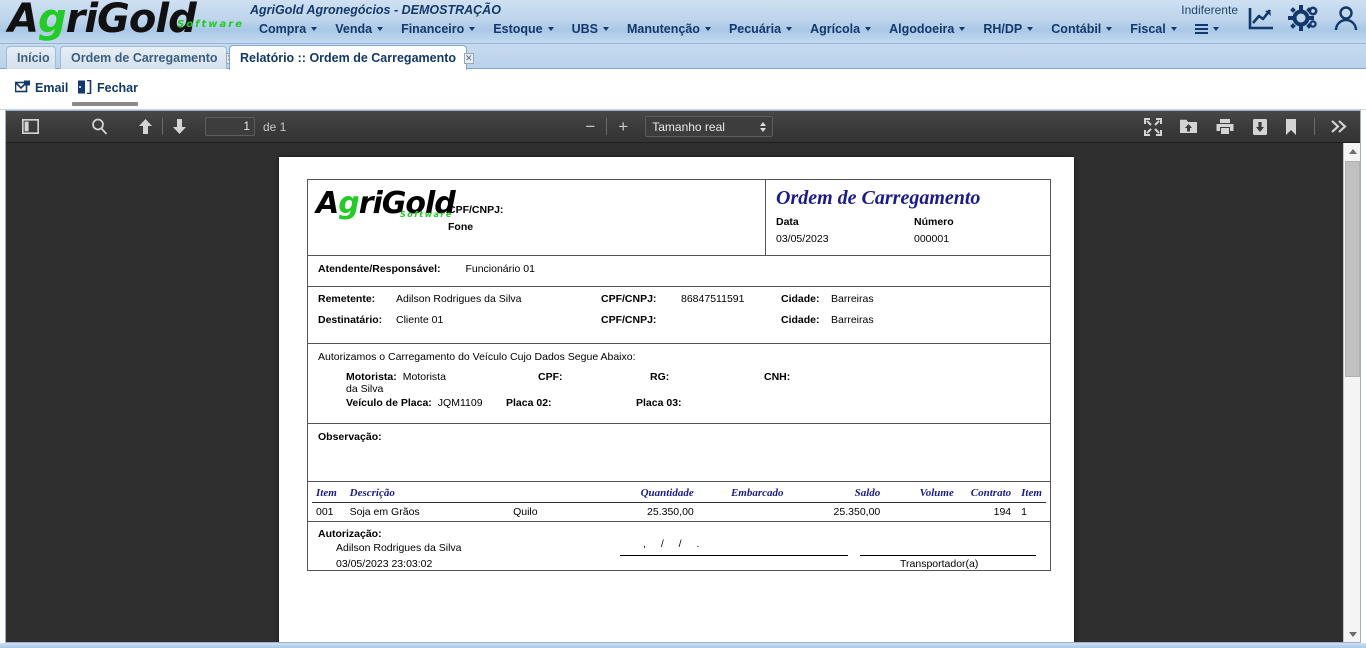  Describe the element at coordinates (1352, 634) in the screenshot. I see `scroll-down-arrow-icon` at that location.